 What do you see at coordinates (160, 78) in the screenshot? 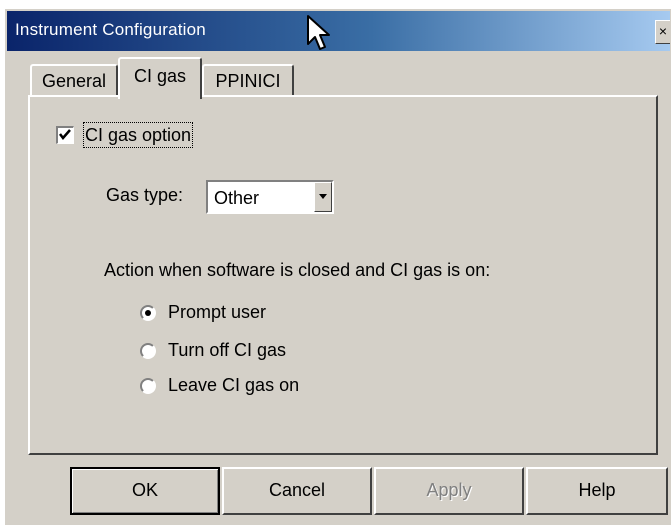
I see `tab-ci-gas: CI gas` at bounding box center [160, 78].